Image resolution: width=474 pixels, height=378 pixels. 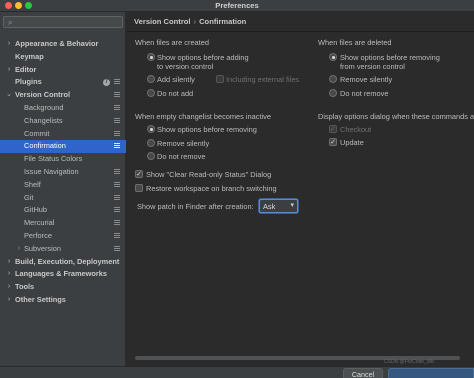 I want to click on files-deleted-show-label: Show options before removing, so click(x=390, y=57).